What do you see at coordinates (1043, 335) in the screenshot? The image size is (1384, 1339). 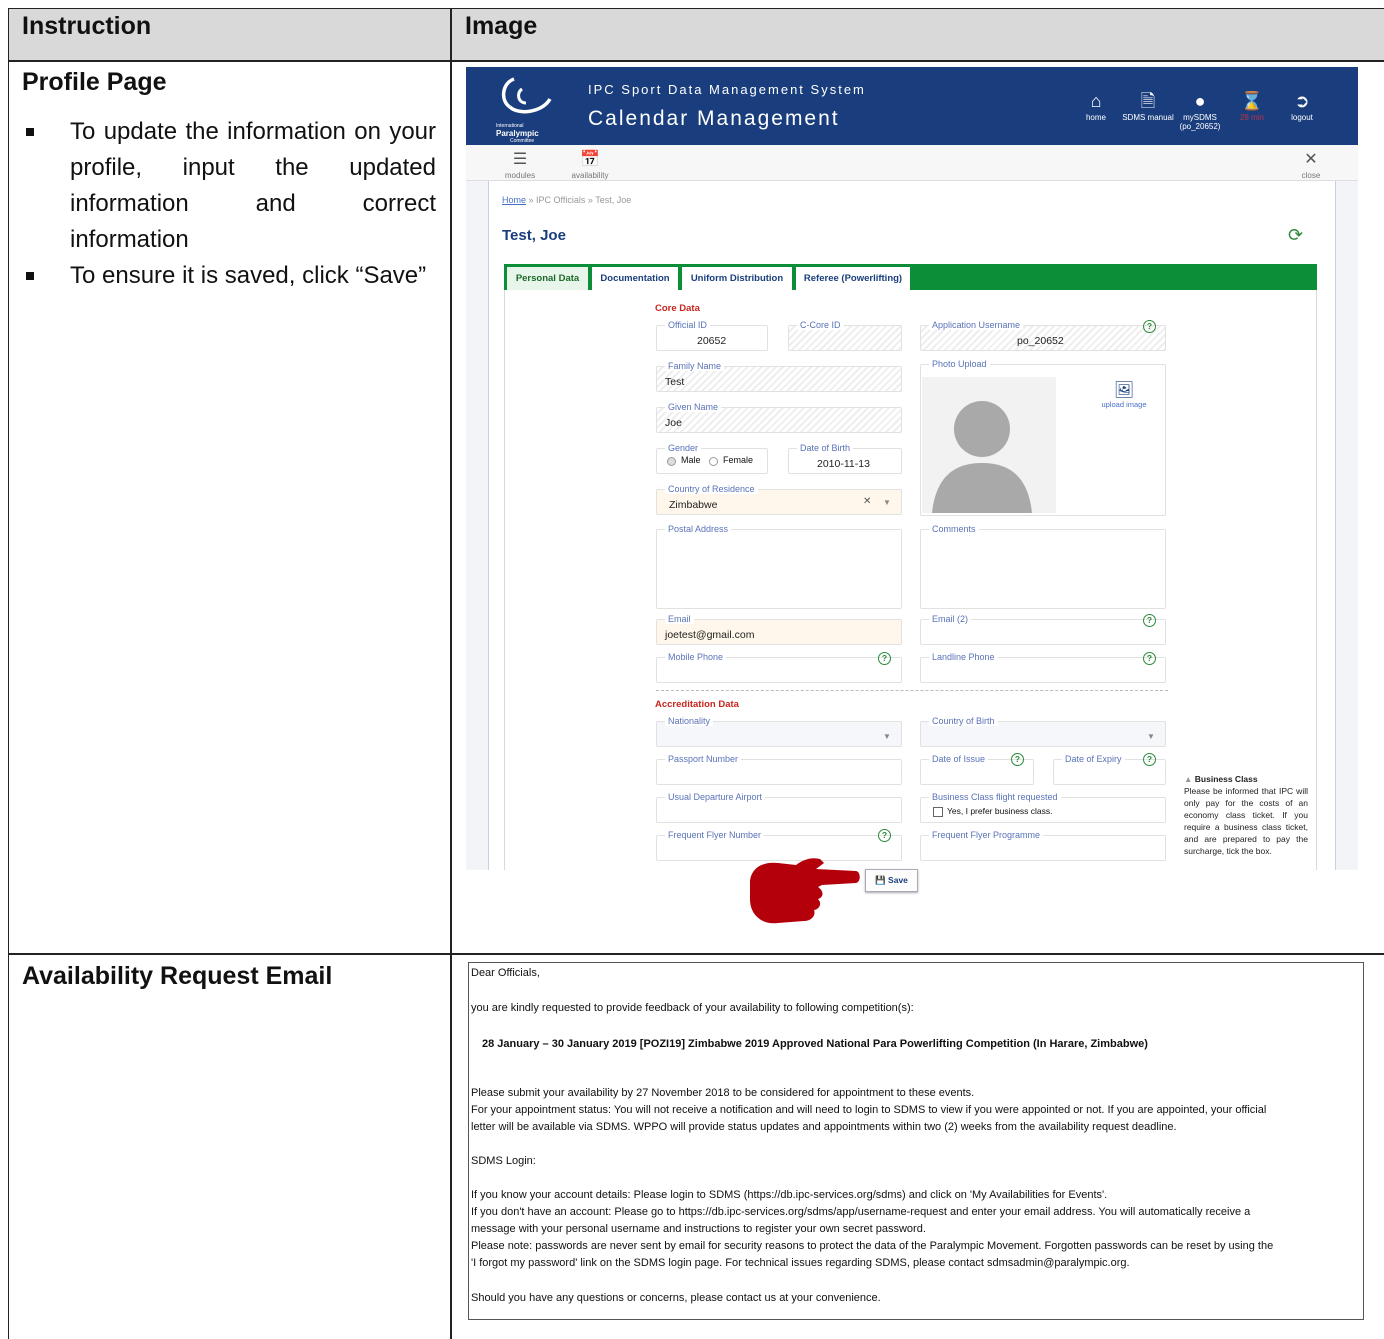 I see `application-username-field: Application Username po_20652` at bounding box center [1043, 335].